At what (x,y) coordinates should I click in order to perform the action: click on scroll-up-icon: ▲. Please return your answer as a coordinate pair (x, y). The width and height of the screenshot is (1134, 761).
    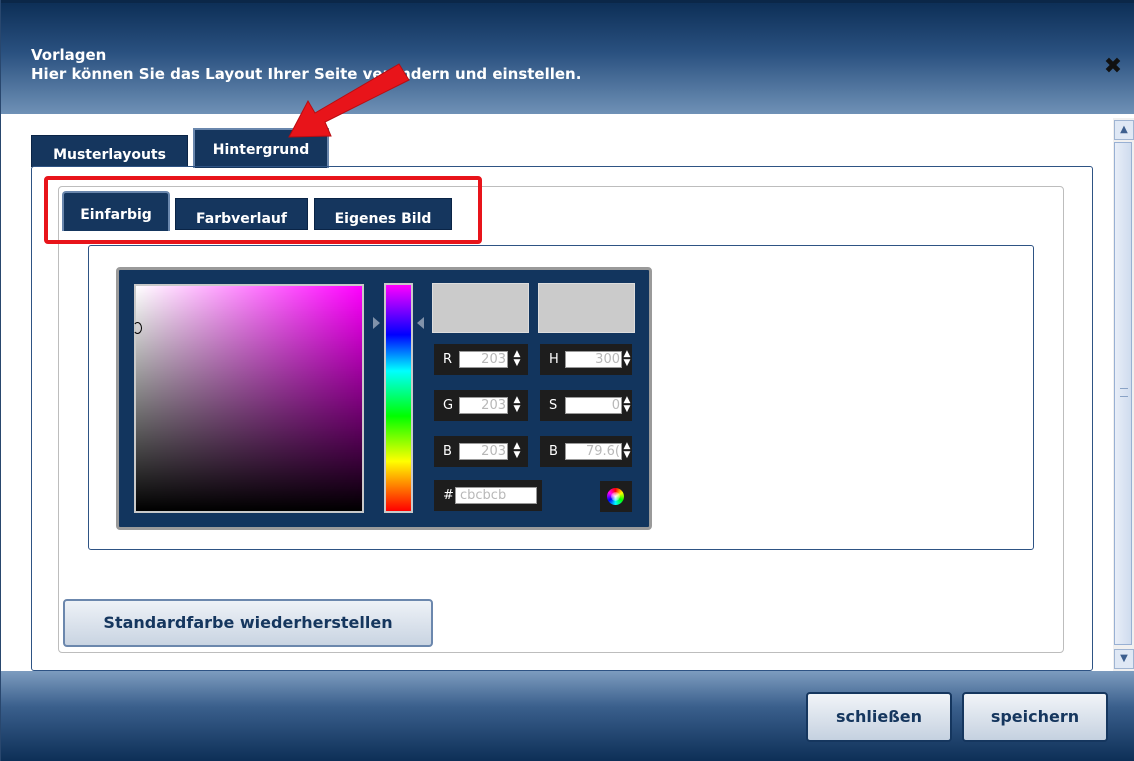
    Looking at the image, I should click on (1124, 130).